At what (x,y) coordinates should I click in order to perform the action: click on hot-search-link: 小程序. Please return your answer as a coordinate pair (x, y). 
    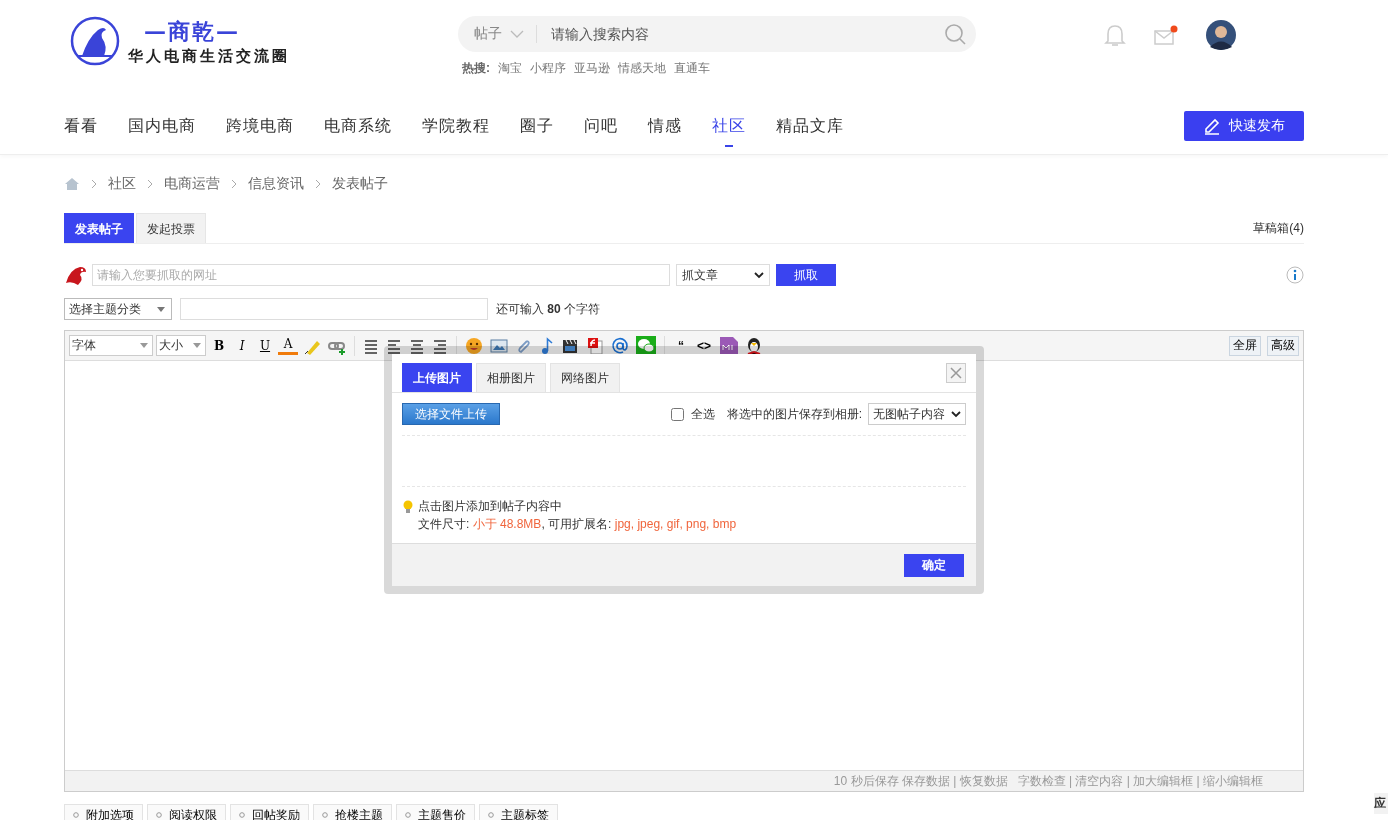
    Looking at the image, I should click on (548, 68).